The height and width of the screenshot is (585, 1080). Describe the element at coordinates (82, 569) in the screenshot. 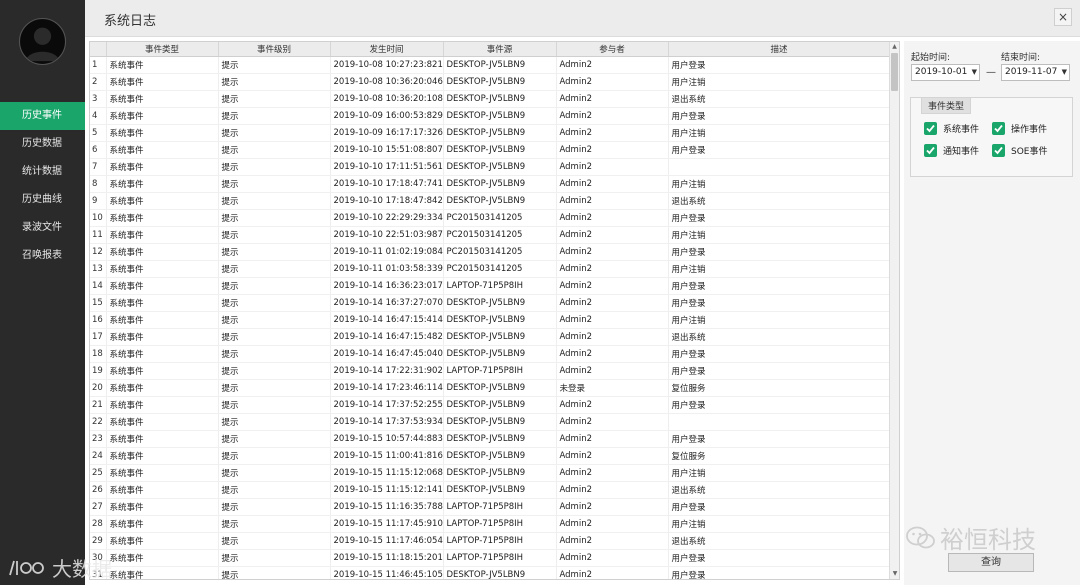

I see `watermark-left-text: 大数据` at that location.